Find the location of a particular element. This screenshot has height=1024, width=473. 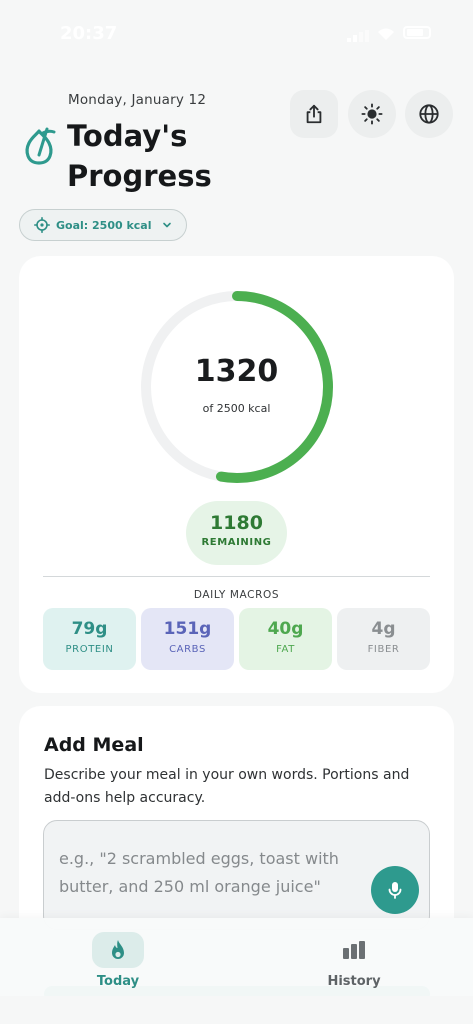

share-icon is located at coordinates (314, 114).